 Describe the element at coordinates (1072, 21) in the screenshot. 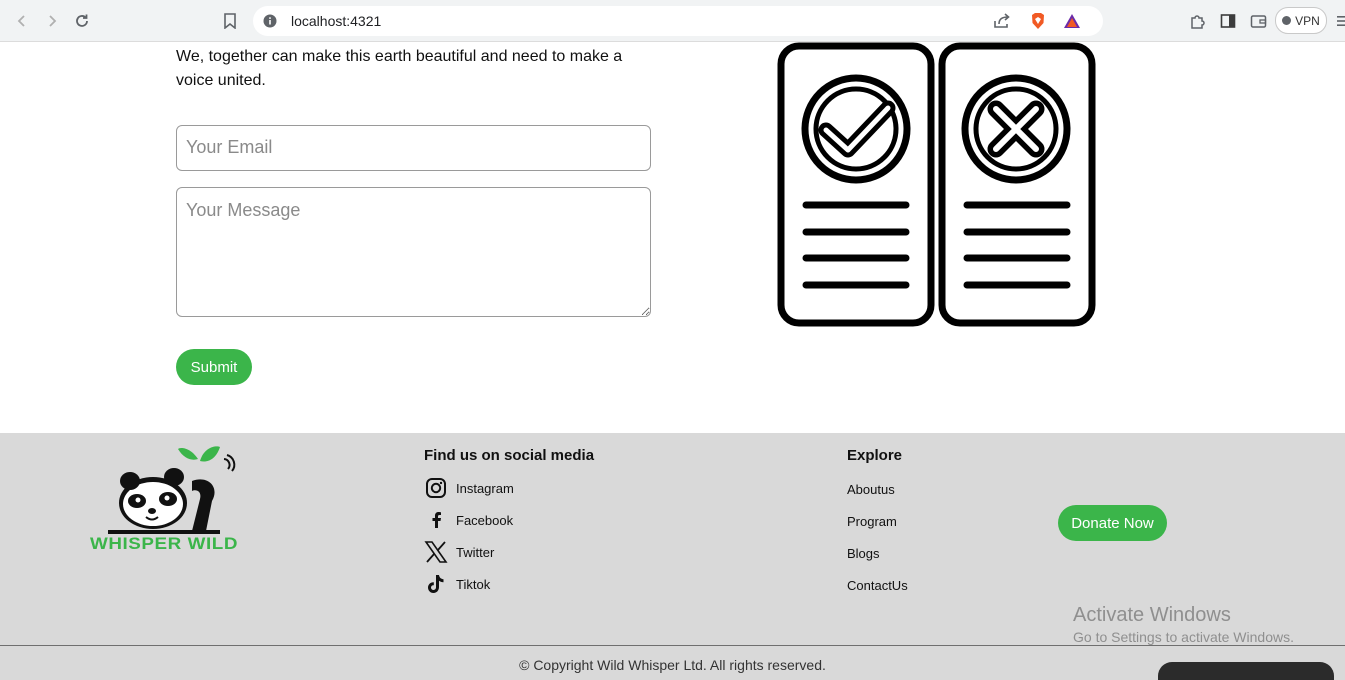

I see `brave-rewards-icon` at that location.